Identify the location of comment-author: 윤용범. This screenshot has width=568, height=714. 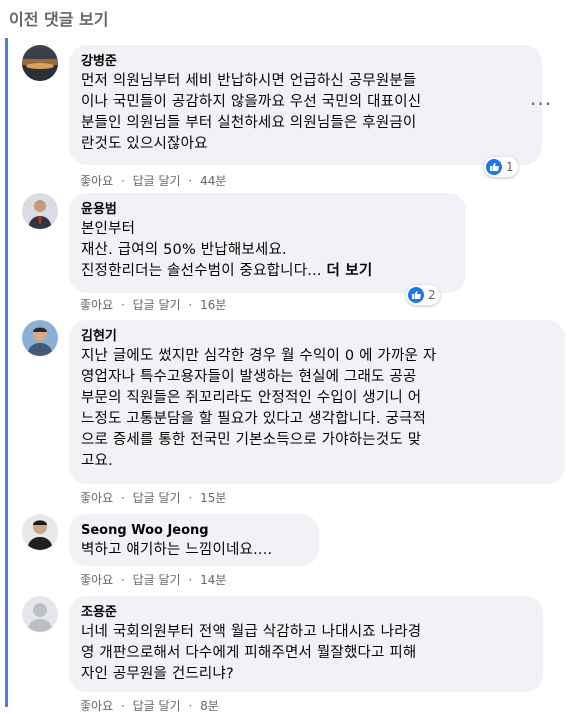
(267, 210).